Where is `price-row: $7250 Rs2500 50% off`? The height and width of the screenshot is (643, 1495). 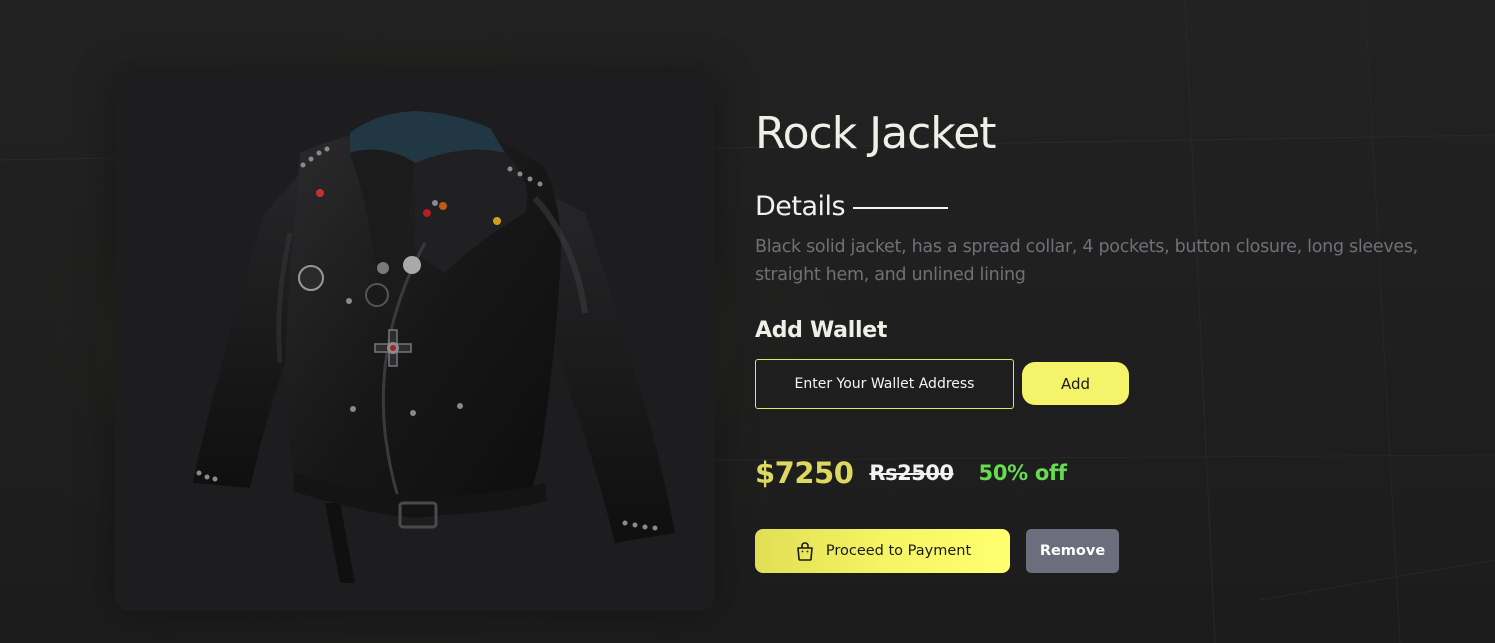
price-row: $7250 Rs2500 50% off is located at coordinates (911, 473).